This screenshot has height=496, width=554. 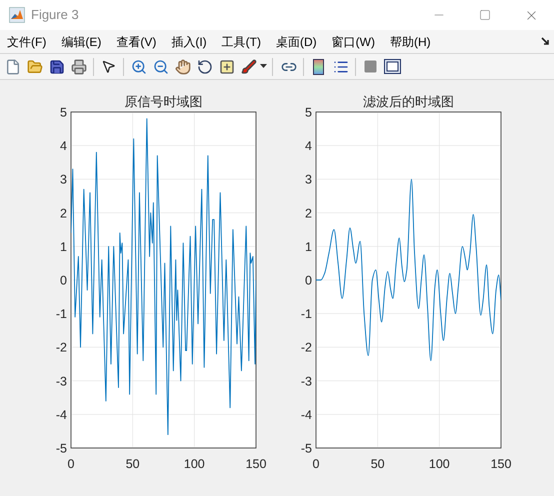 What do you see at coordinates (545, 41) in the screenshot?
I see `dock-arrow-icon` at bounding box center [545, 41].